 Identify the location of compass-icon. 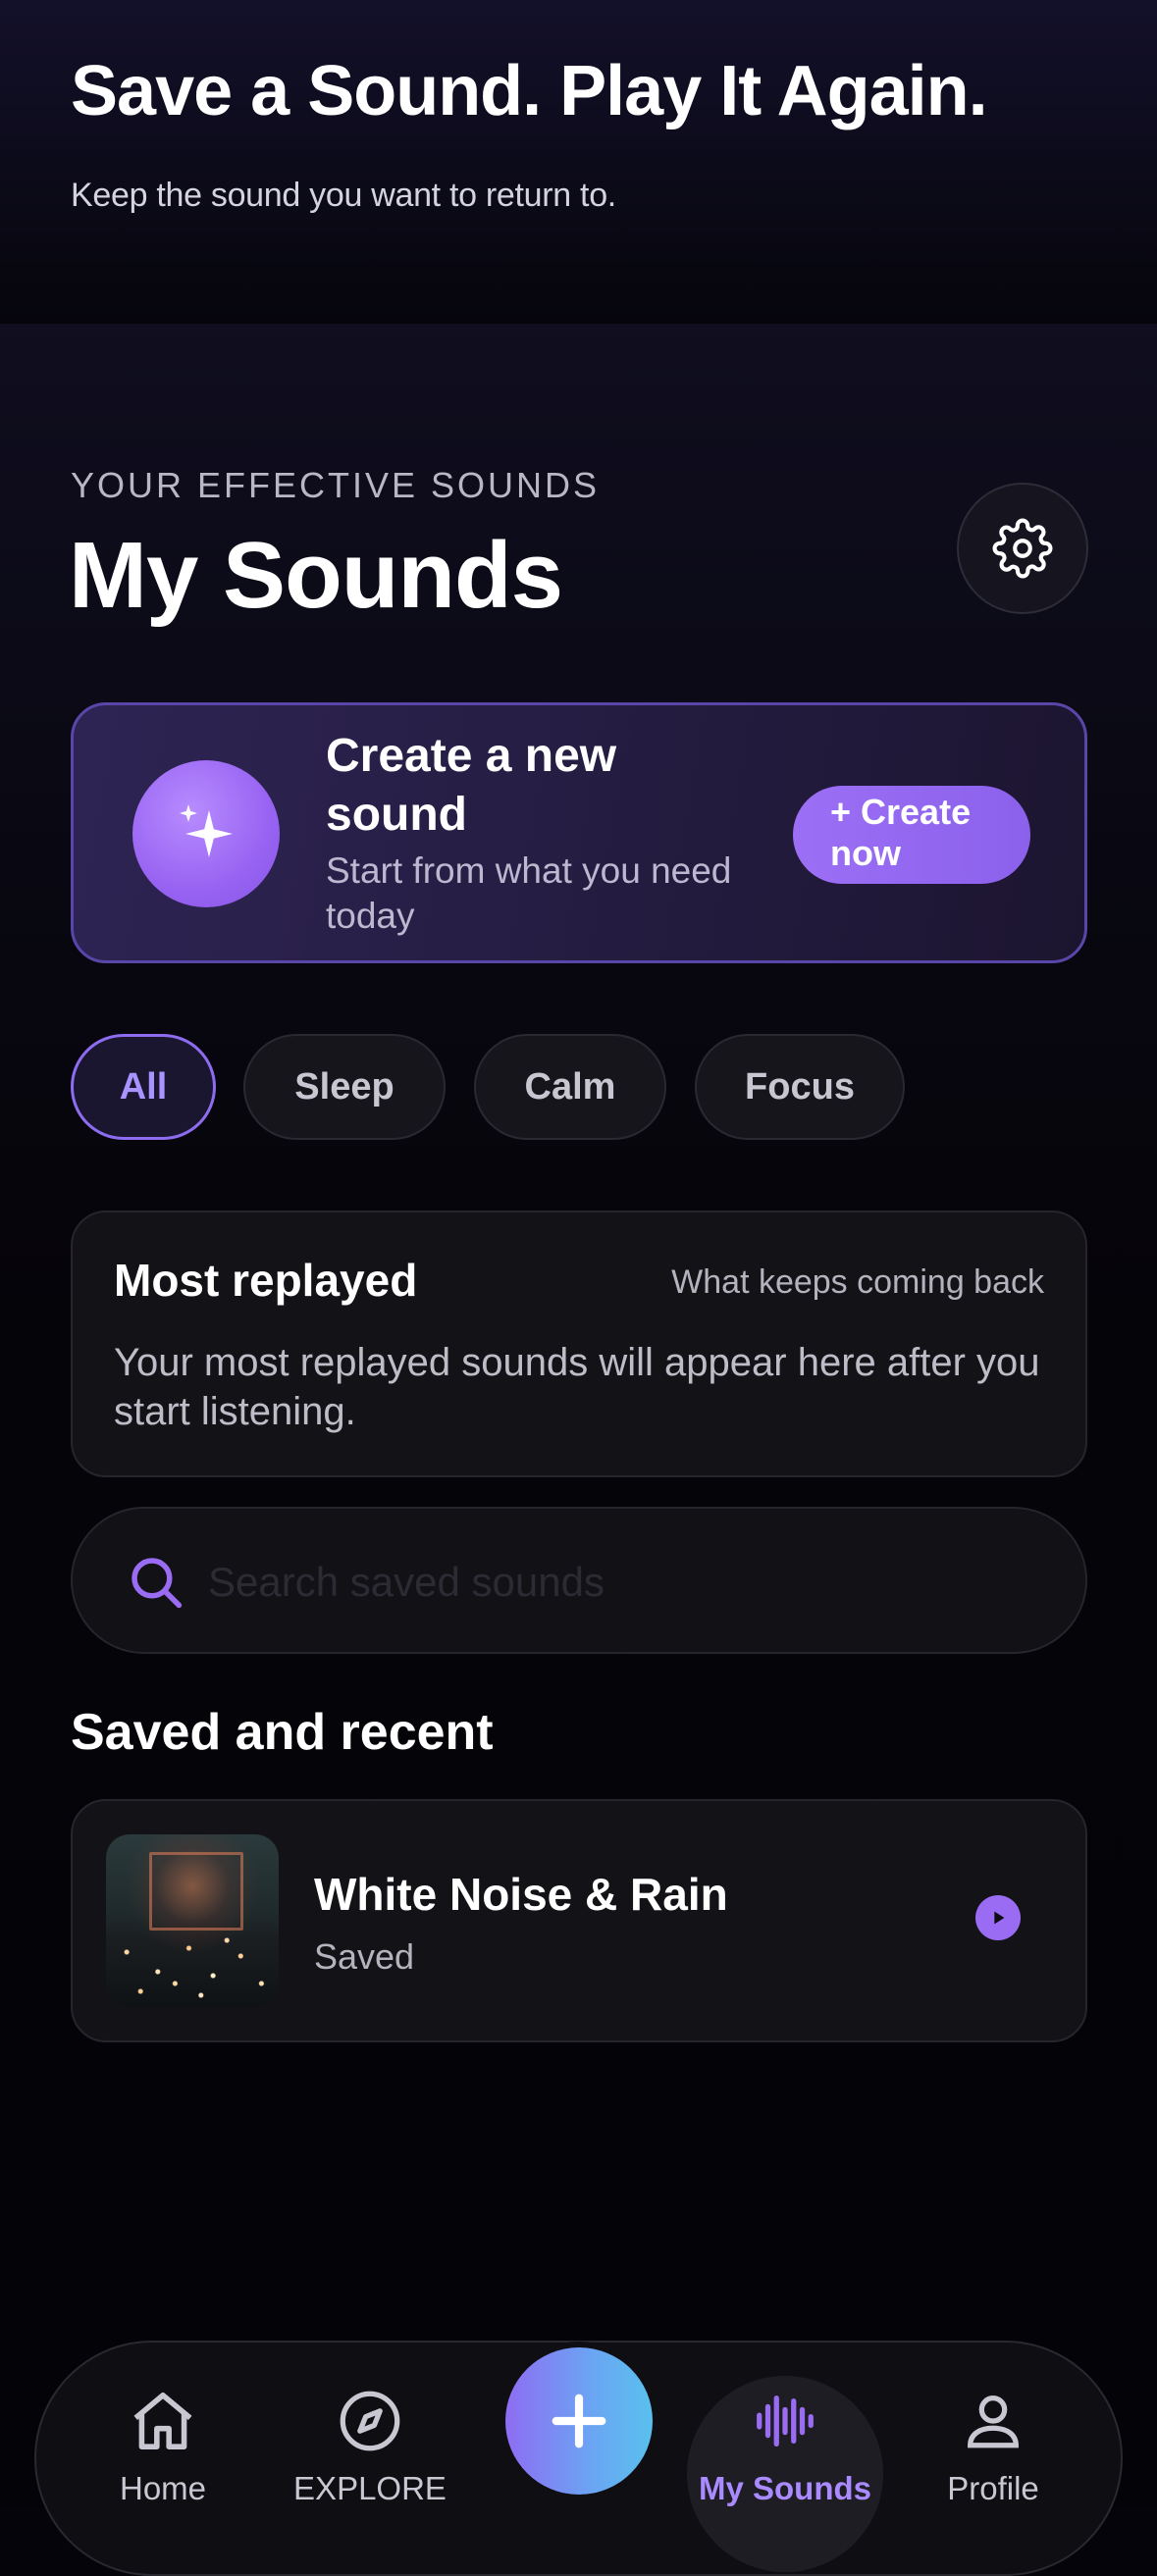
(370, 2421).